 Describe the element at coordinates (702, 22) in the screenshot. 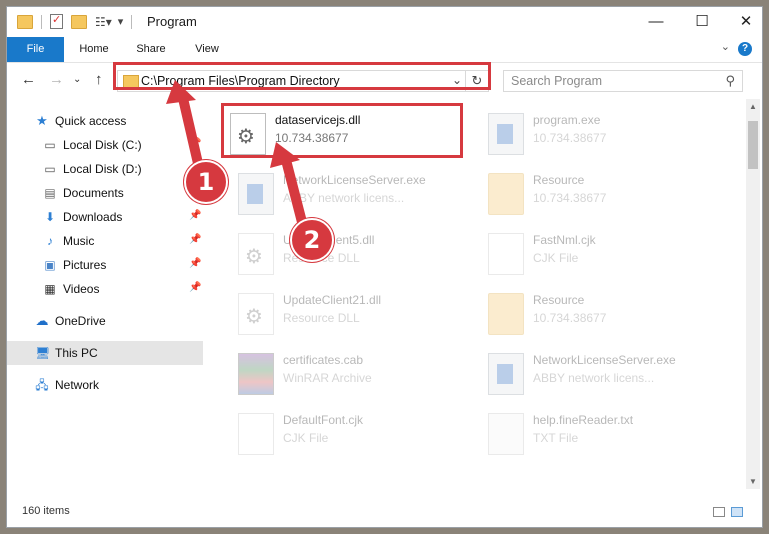

I see `maximize-button: ☐` at that location.